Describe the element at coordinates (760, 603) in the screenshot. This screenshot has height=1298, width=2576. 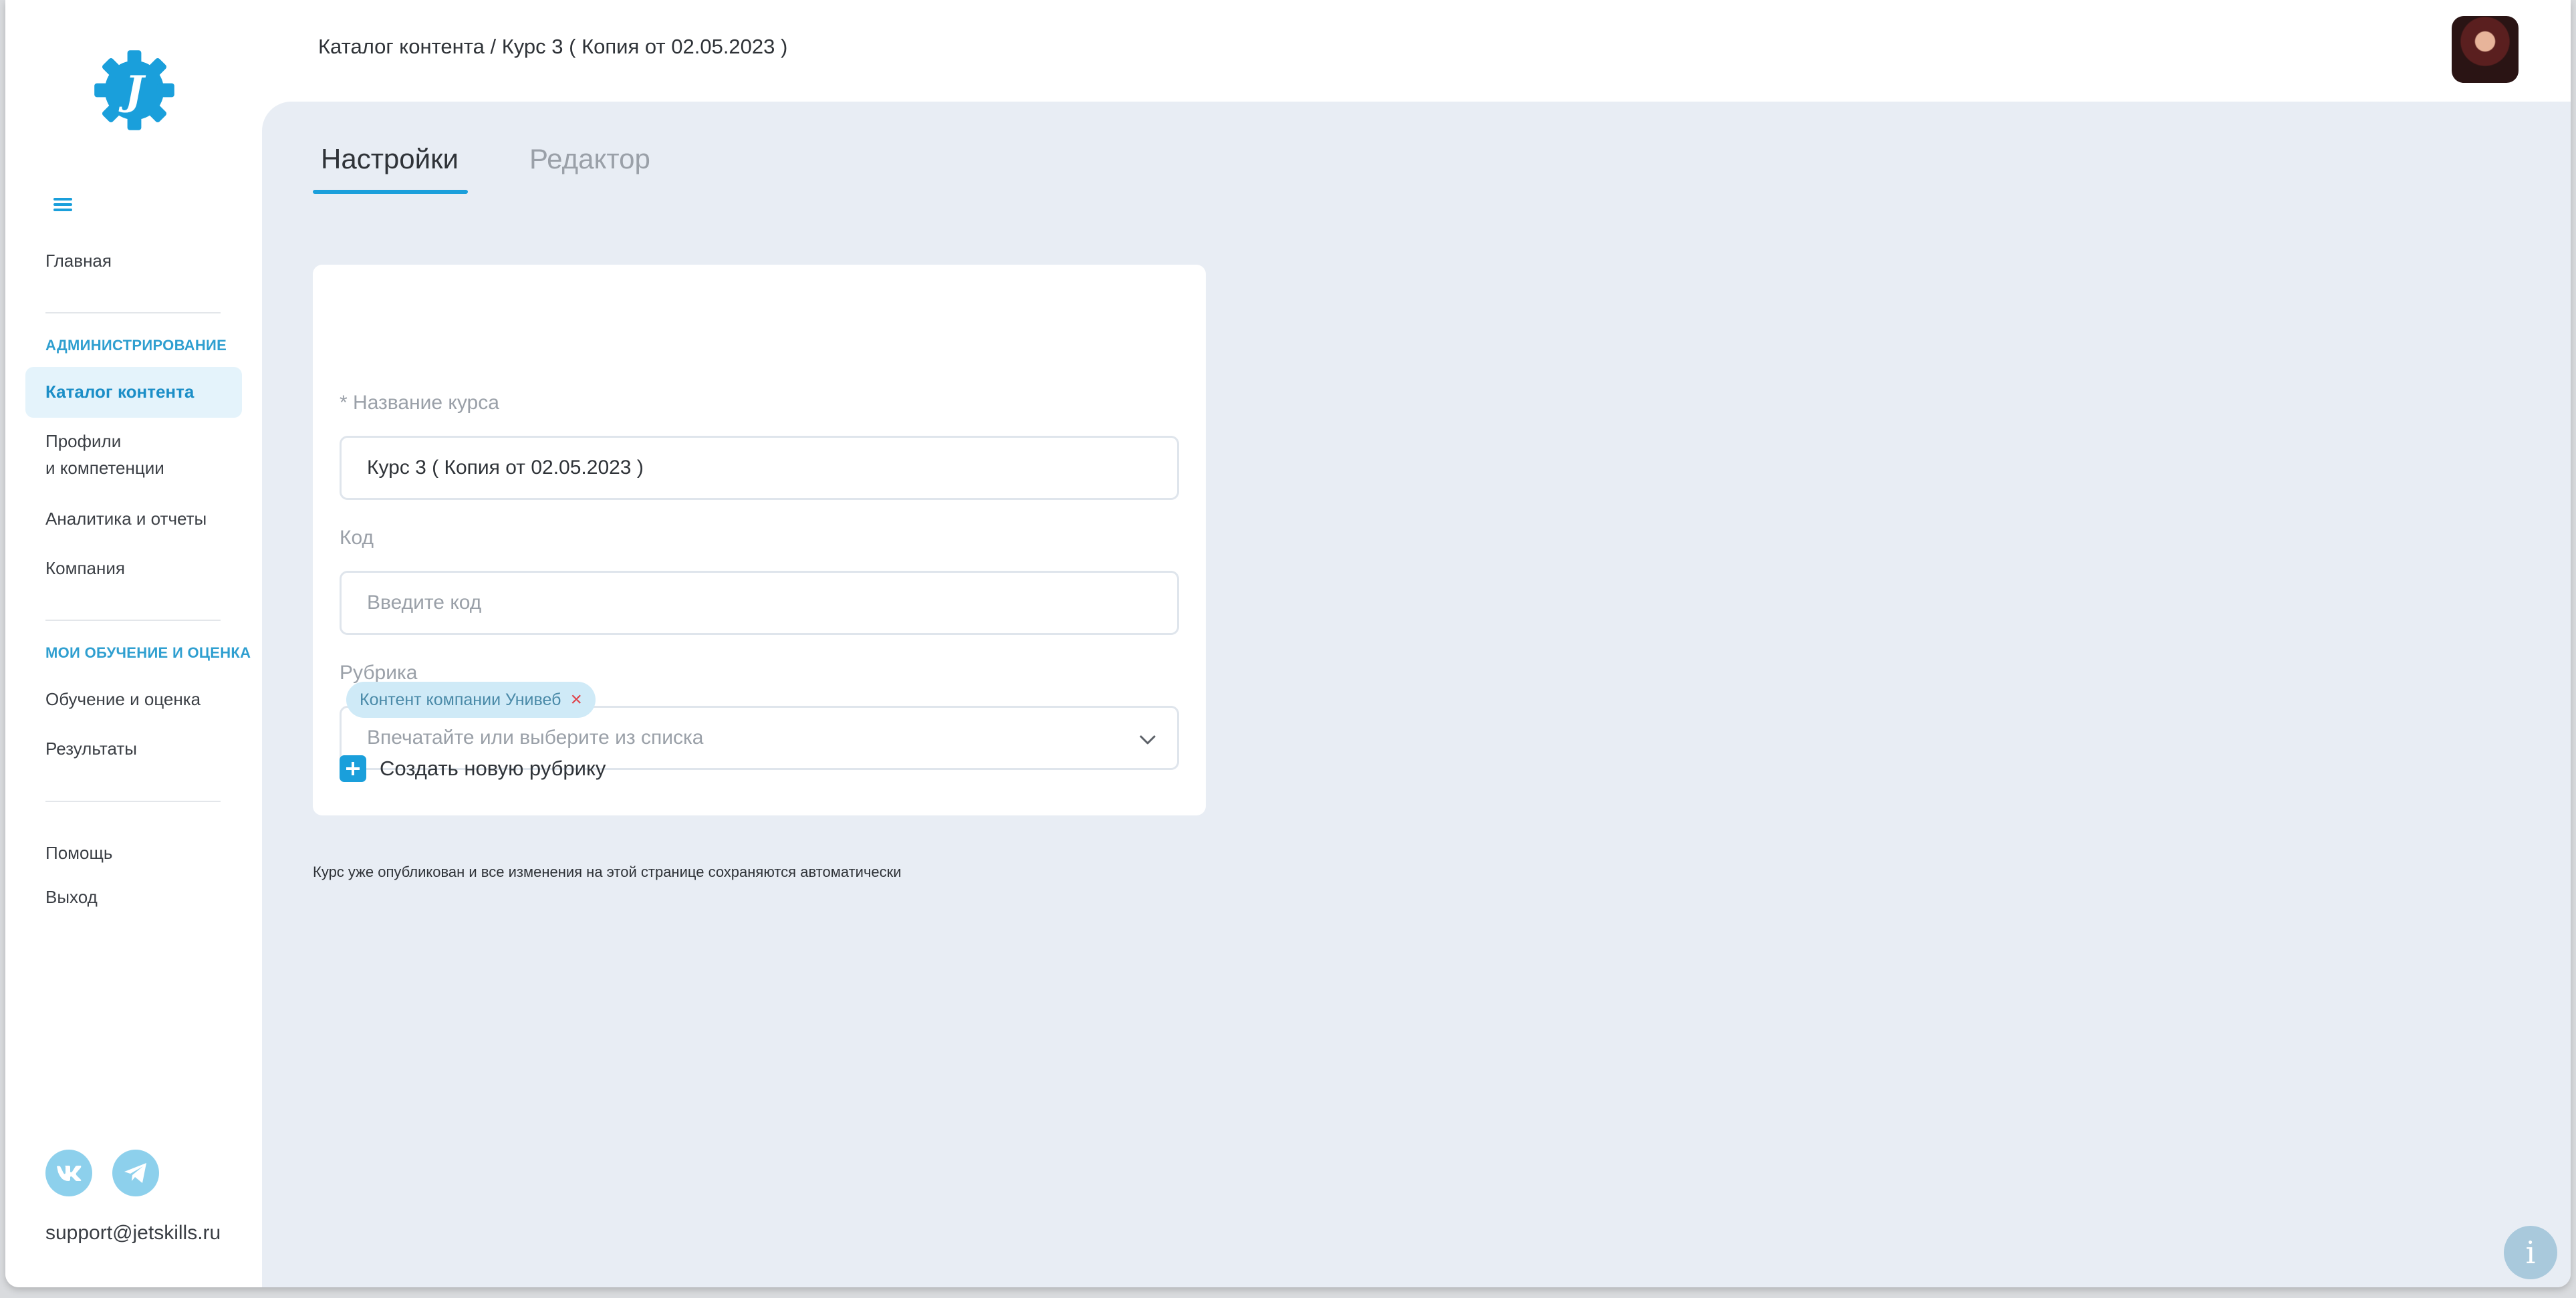
I see `code-input` at that location.